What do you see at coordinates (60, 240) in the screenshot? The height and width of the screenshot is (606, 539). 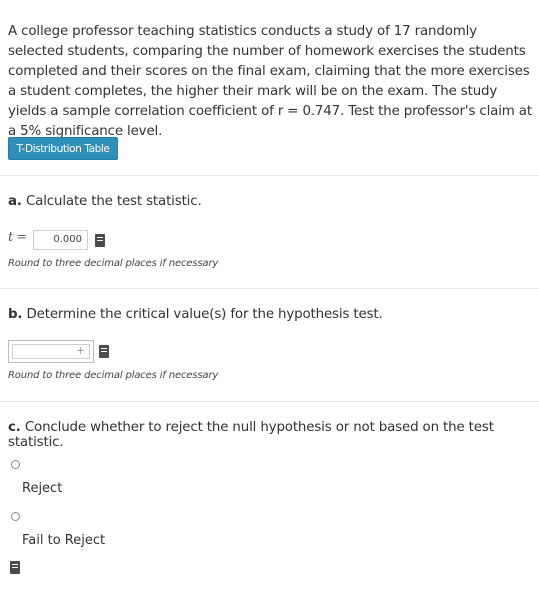 I see `test-statistic-input: 0.000` at bounding box center [60, 240].